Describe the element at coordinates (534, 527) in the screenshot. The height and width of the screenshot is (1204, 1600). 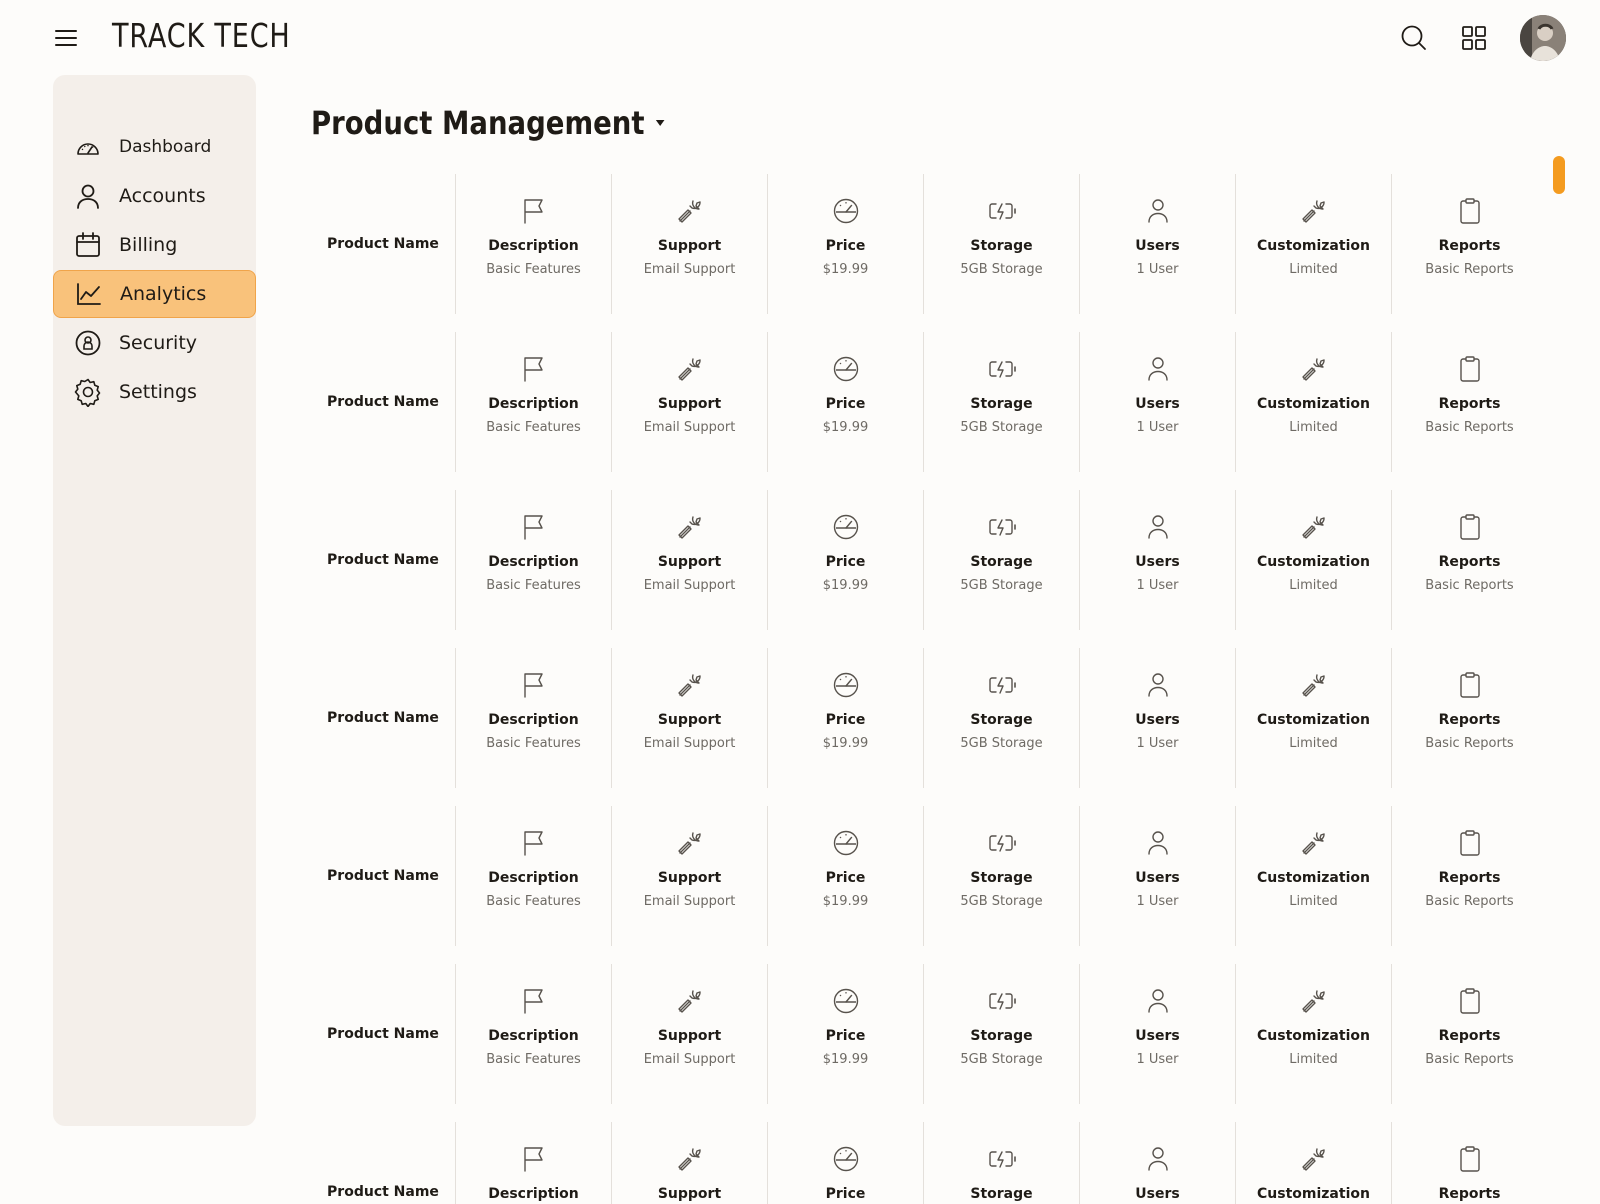
I see `flag-icon` at that location.